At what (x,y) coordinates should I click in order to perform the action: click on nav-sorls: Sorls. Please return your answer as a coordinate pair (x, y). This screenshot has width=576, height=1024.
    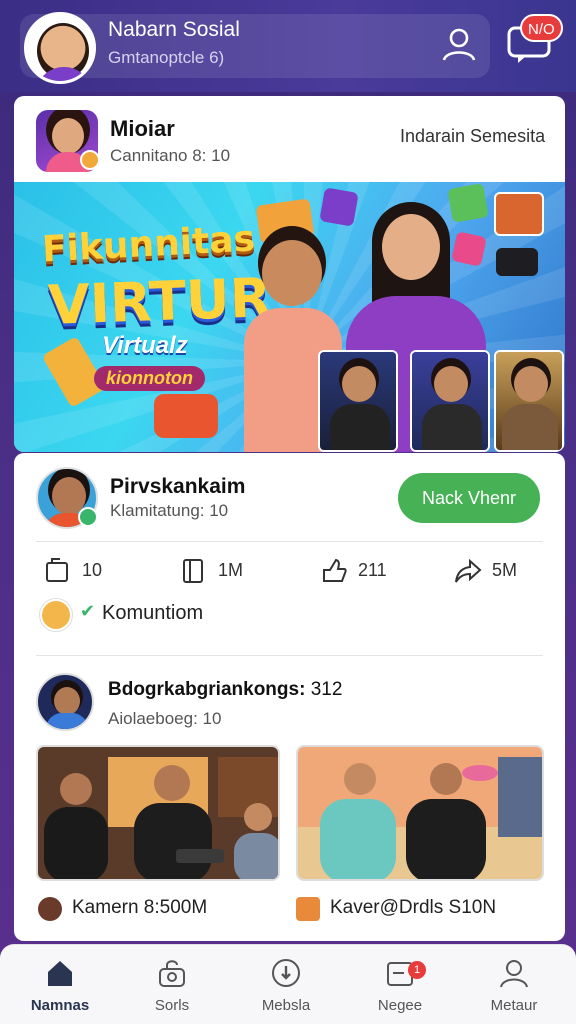
    Looking at the image, I should click on (172, 984).